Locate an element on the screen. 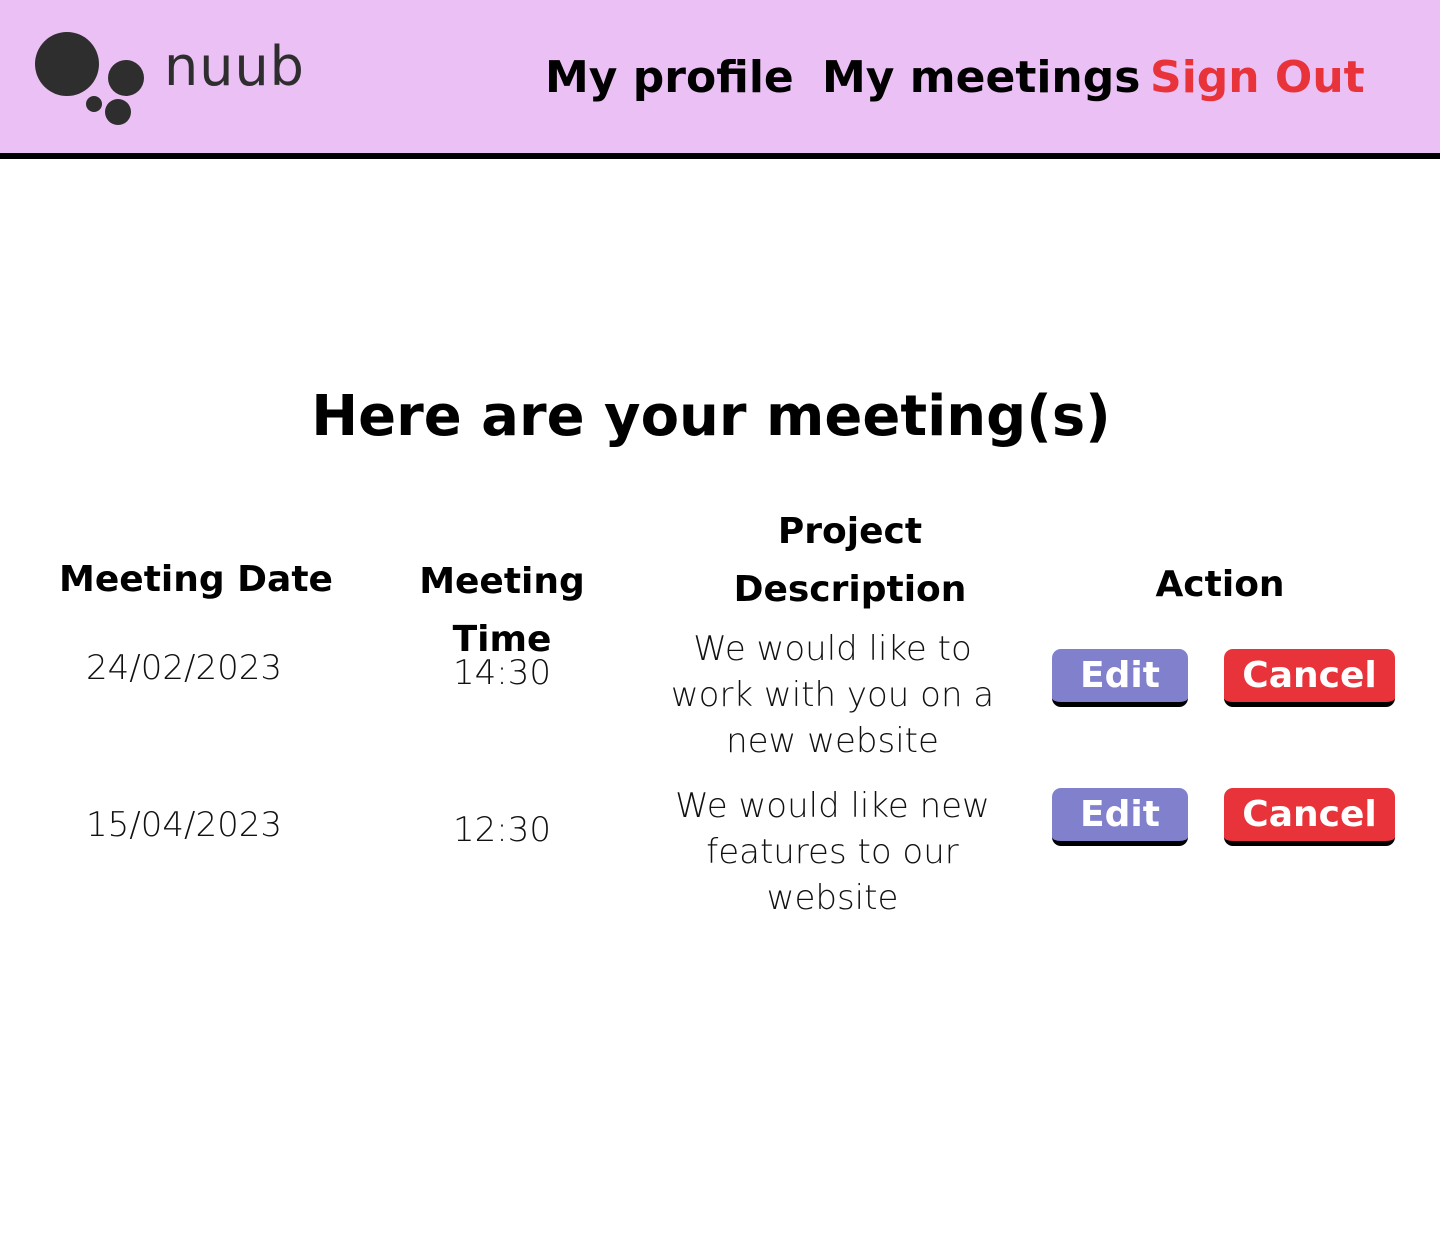 Image resolution: width=1440 pixels, height=1238 pixels. nav-sign-out: Sign Out is located at coordinates (1257, 78).